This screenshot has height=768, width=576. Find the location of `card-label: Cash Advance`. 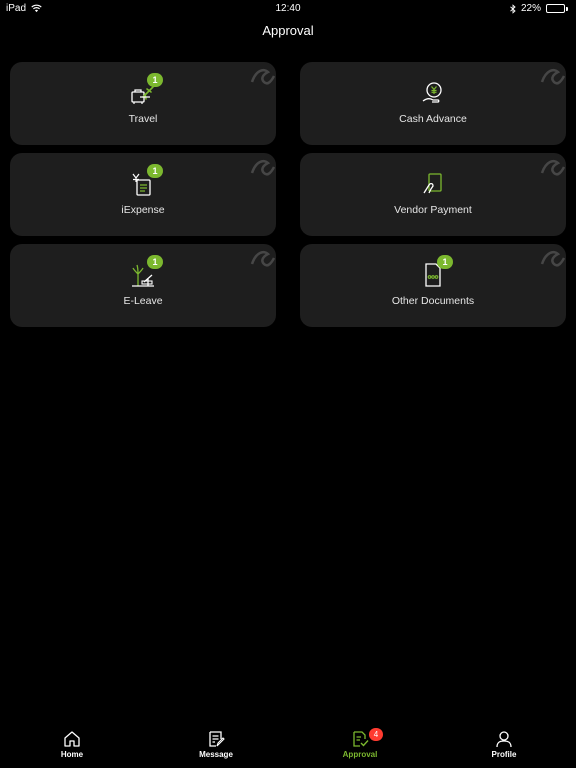

card-label: Cash Advance is located at coordinates (433, 119).